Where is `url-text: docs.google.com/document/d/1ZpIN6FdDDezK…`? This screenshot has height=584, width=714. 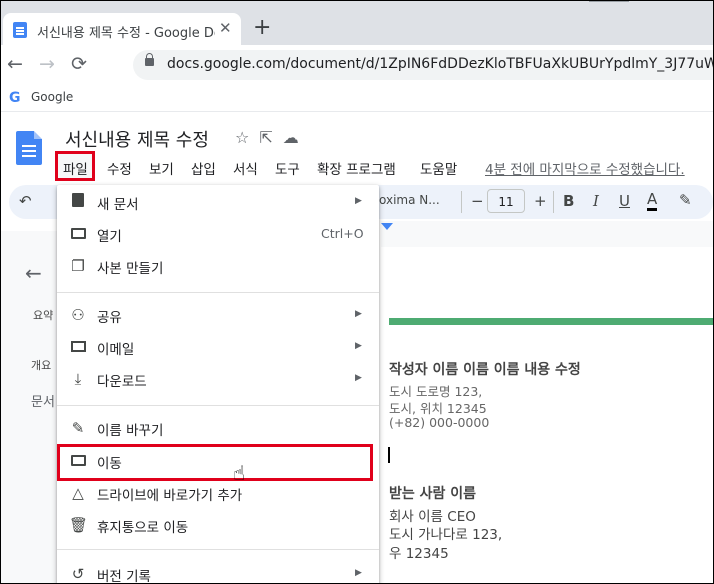 url-text: docs.google.com/document/d/1ZpIN6FdDDezK… is located at coordinates (440, 64).